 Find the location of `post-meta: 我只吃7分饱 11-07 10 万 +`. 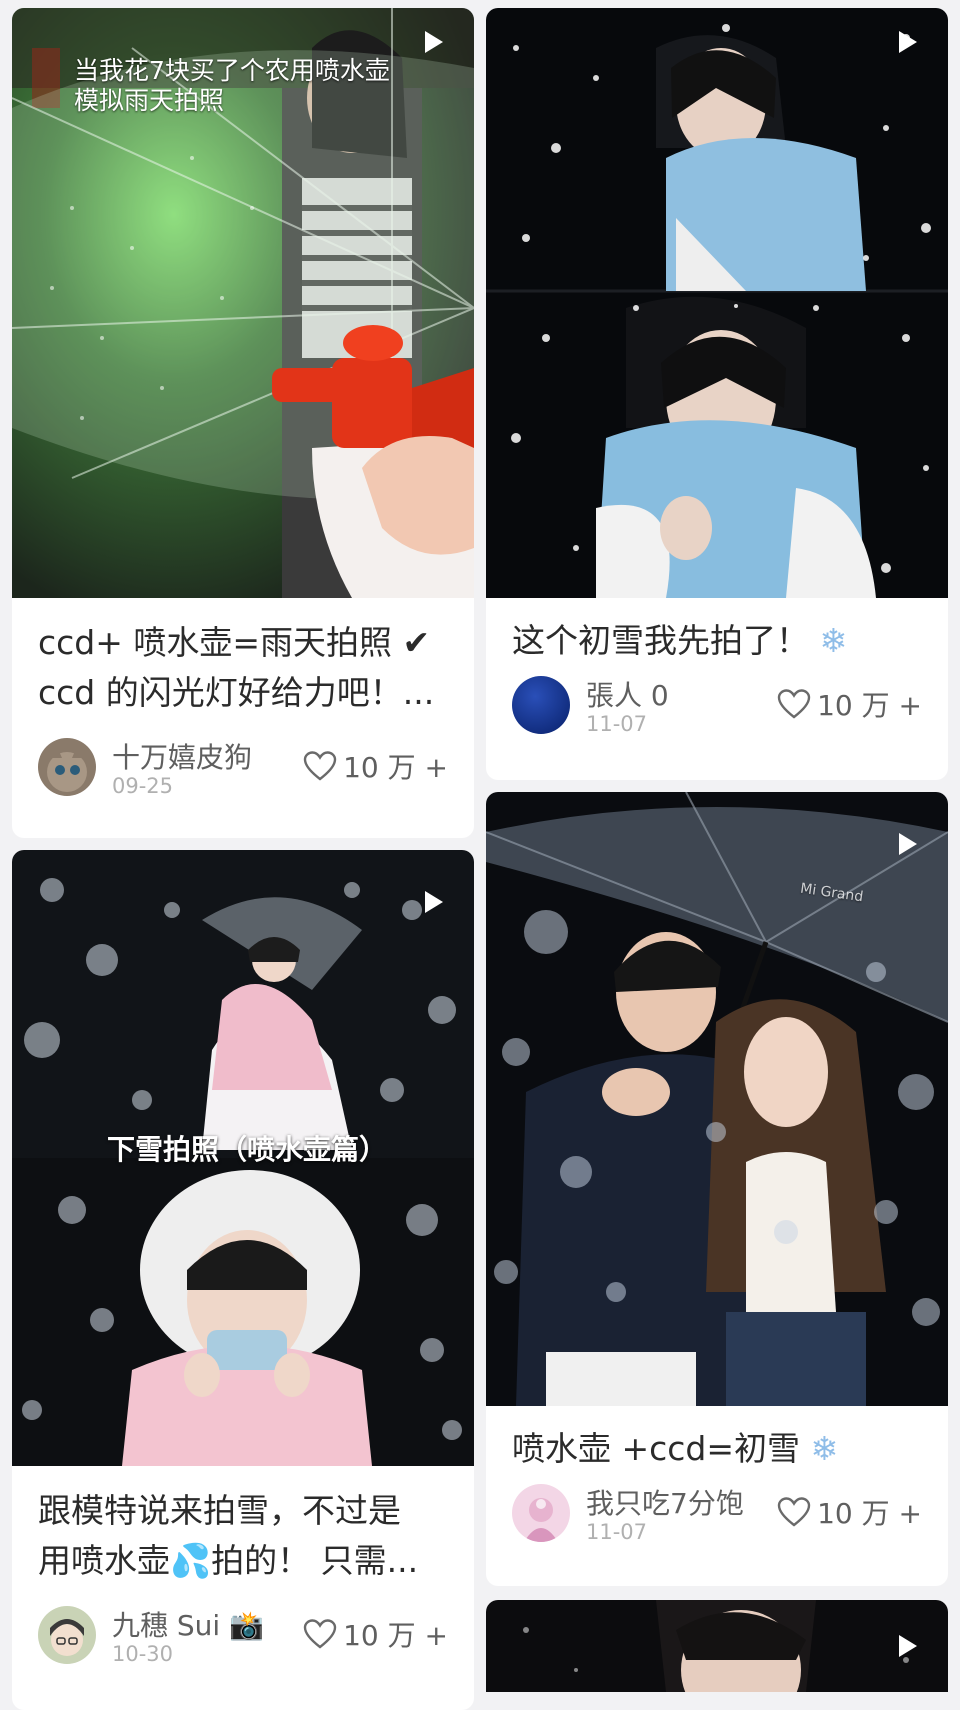

post-meta: 我只吃7分饱 11-07 10 万 + is located at coordinates (717, 1515).